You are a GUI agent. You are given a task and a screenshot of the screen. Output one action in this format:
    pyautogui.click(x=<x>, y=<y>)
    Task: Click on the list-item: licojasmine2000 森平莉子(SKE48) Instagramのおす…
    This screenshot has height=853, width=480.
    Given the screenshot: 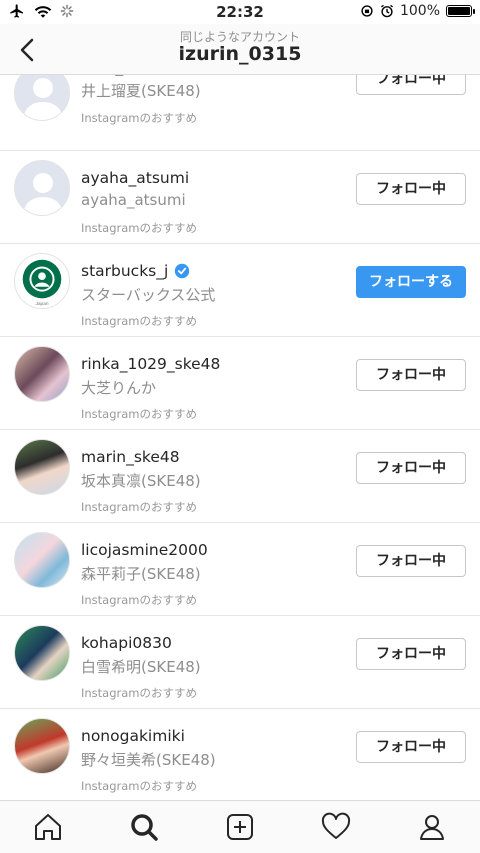 What is the action you would take?
    pyautogui.click(x=240, y=569)
    